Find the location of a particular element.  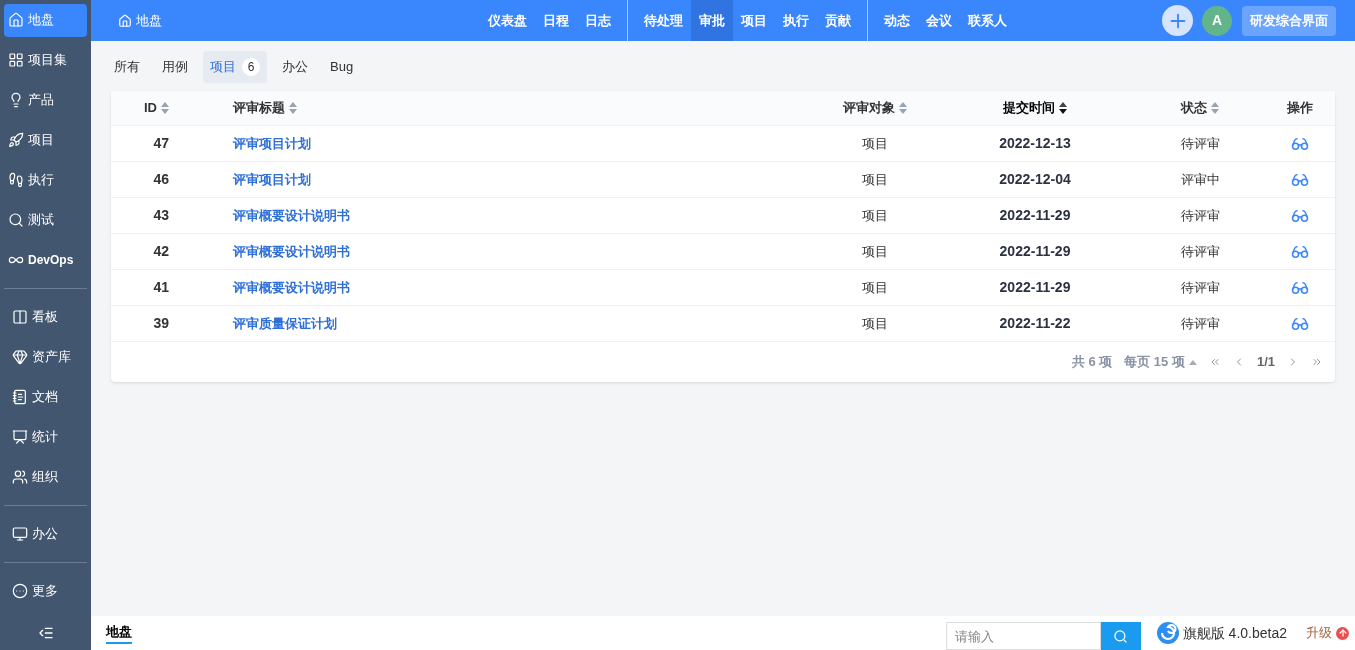

sidebar-item: DevOps is located at coordinates (45, 260).